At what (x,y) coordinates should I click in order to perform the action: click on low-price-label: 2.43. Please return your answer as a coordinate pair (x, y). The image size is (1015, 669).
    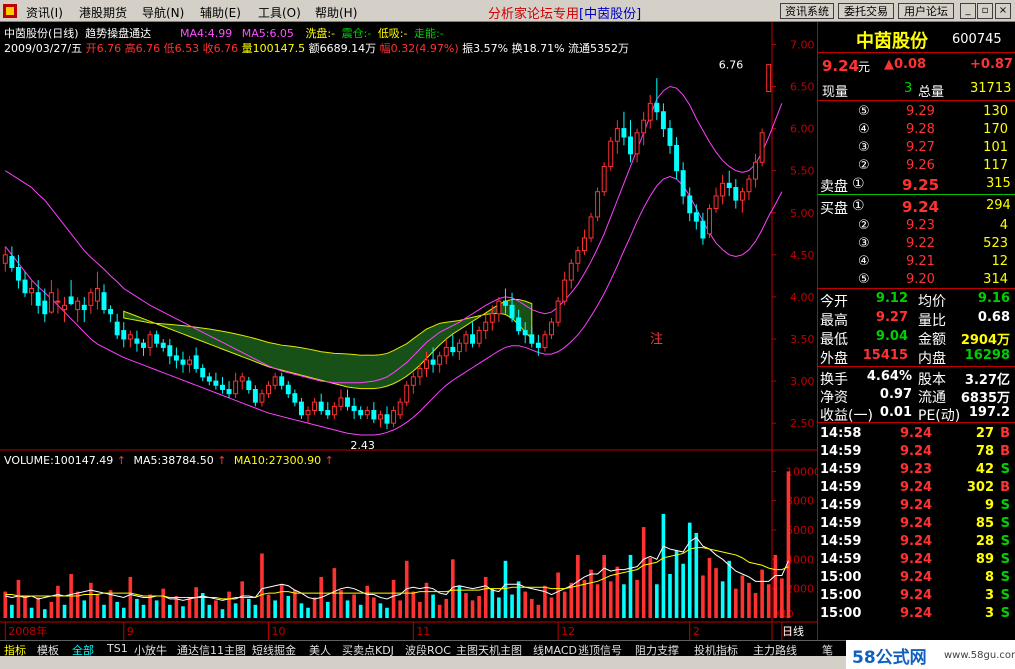
    Looking at the image, I should click on (362, 445).